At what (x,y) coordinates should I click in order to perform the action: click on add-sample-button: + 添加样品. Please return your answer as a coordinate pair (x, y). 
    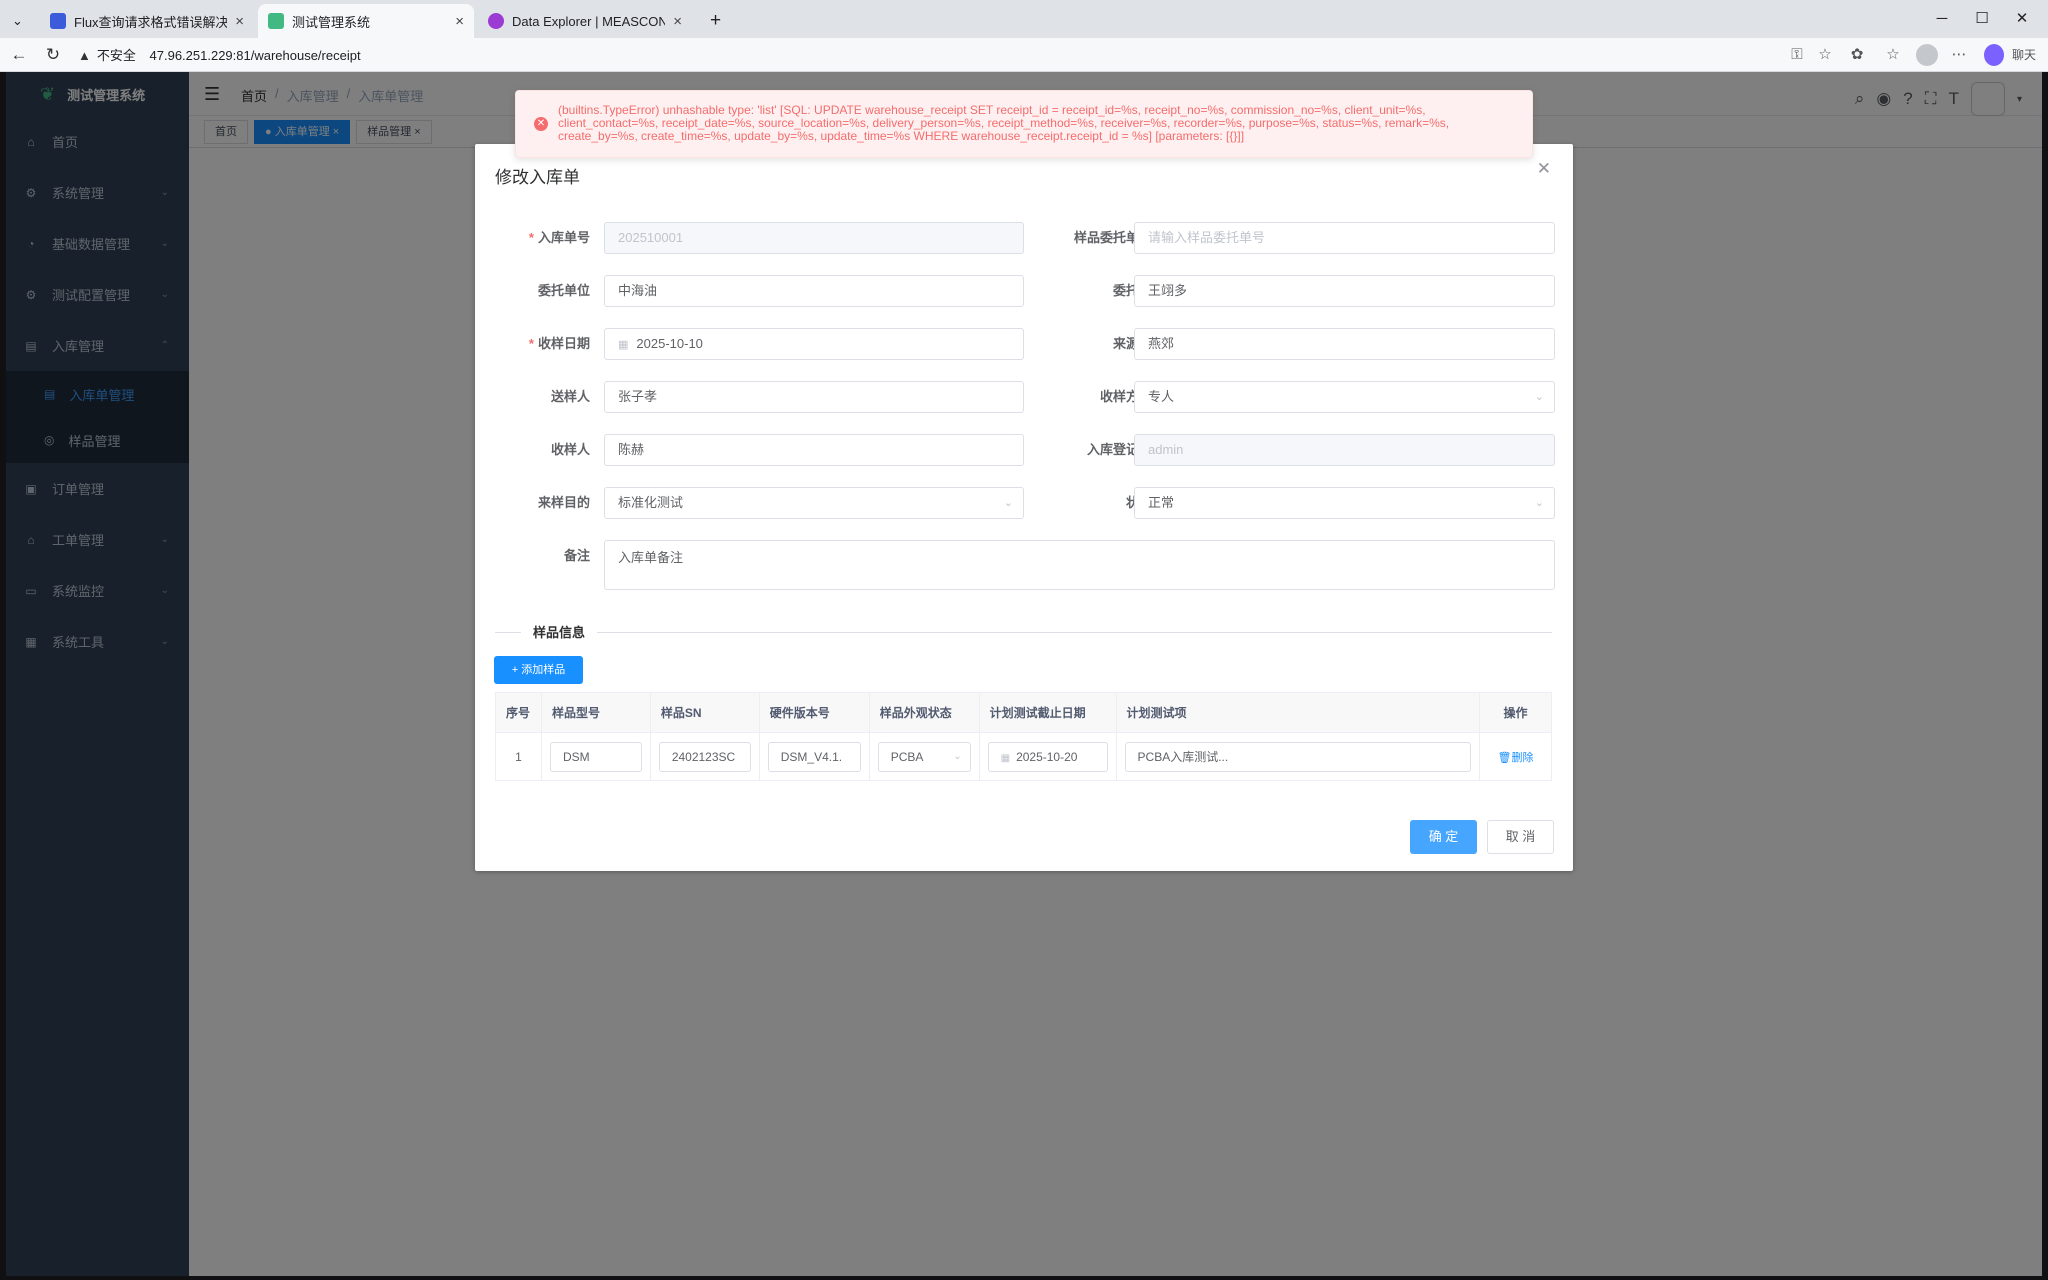
    Looking at the image, I should click on (538, 670).